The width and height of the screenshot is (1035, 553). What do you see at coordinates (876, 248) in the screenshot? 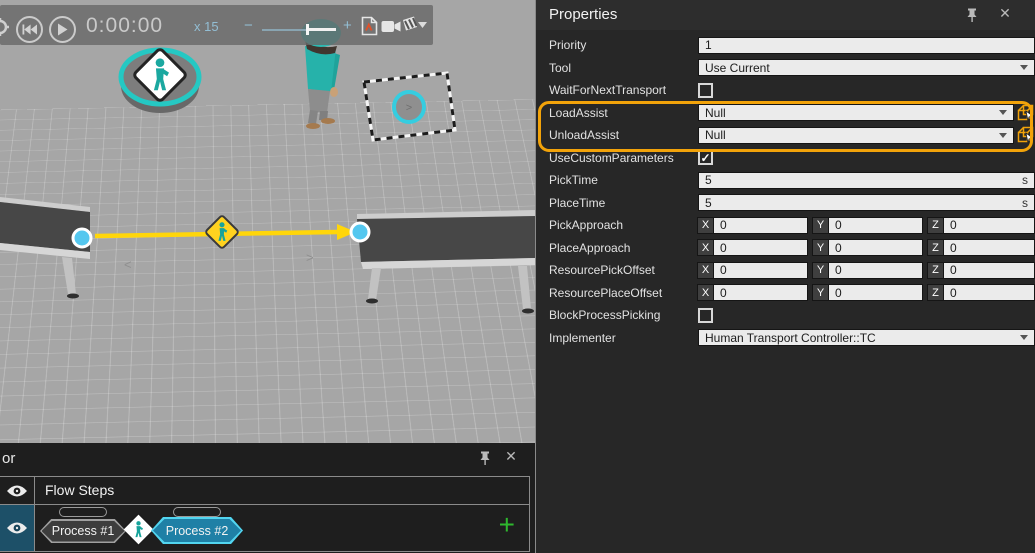
I see `placeapproach-y-input: 0` at bounding box center [876, 248].